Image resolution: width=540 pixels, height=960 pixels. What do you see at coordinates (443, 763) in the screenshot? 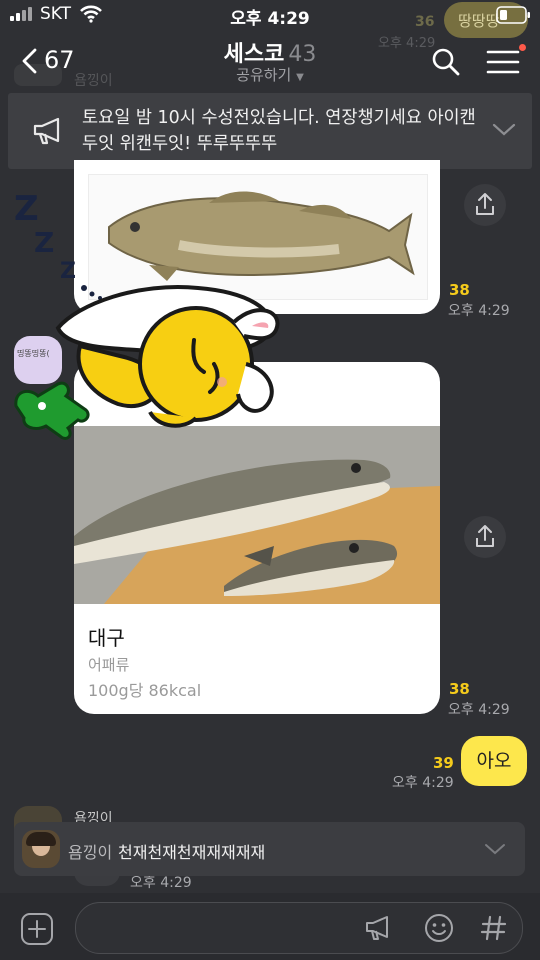
I see `unread-count: 39` at bounding box center [443, 763].